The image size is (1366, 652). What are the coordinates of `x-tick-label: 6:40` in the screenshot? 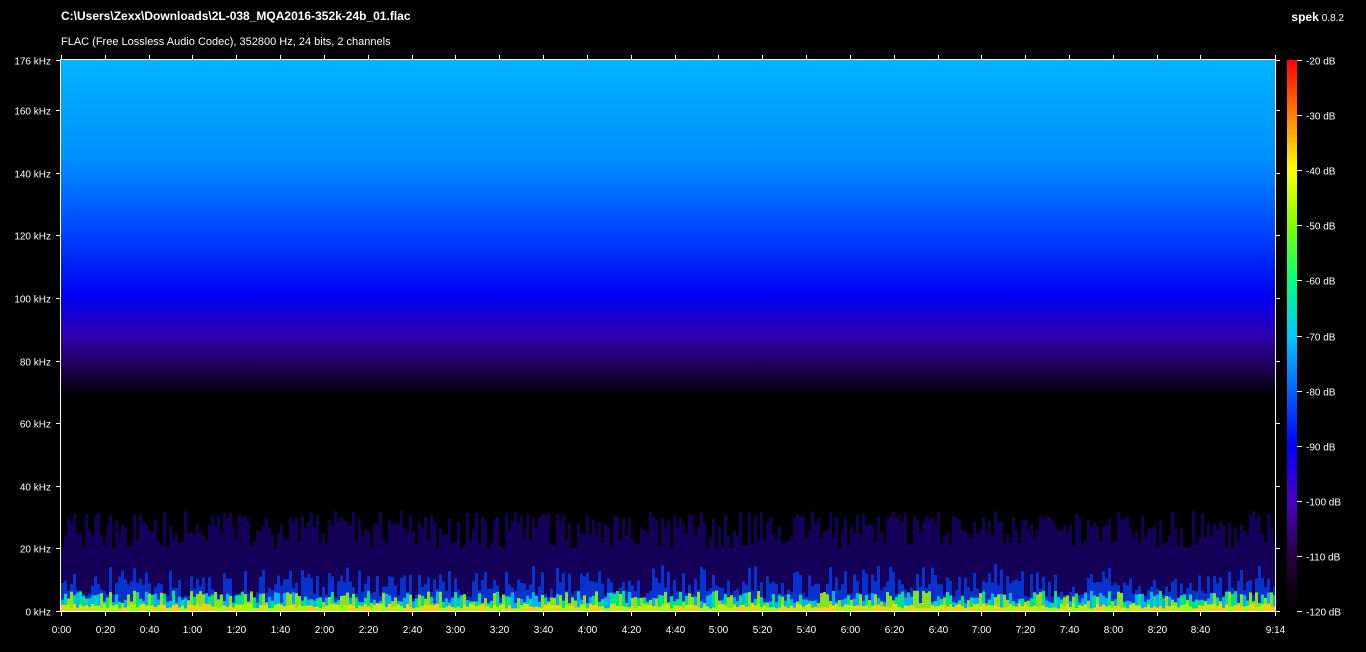 It's located at (939, 630).